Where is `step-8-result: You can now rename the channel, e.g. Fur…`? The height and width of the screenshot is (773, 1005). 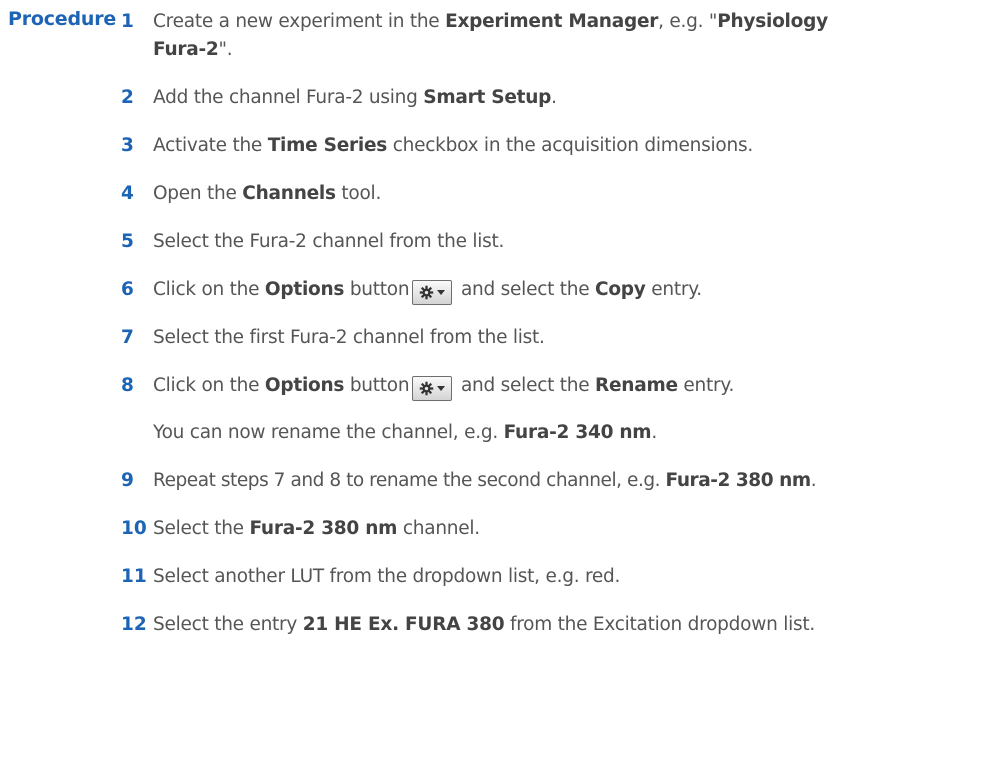 step-8-result: You can now rename the channel, e.g. Fur… is located at coordinates (574, 433).